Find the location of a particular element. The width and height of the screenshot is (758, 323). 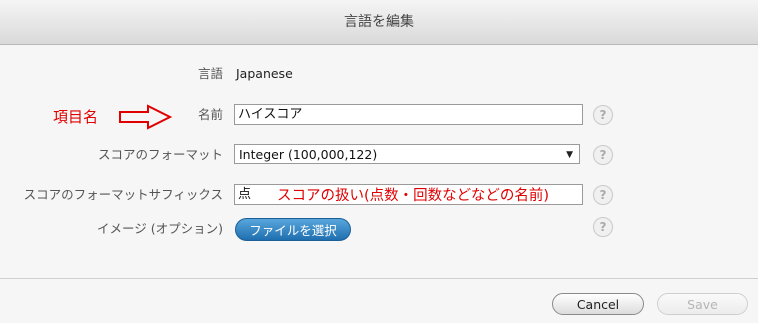

language-value: Japanese is located at coordinates (264, 73).